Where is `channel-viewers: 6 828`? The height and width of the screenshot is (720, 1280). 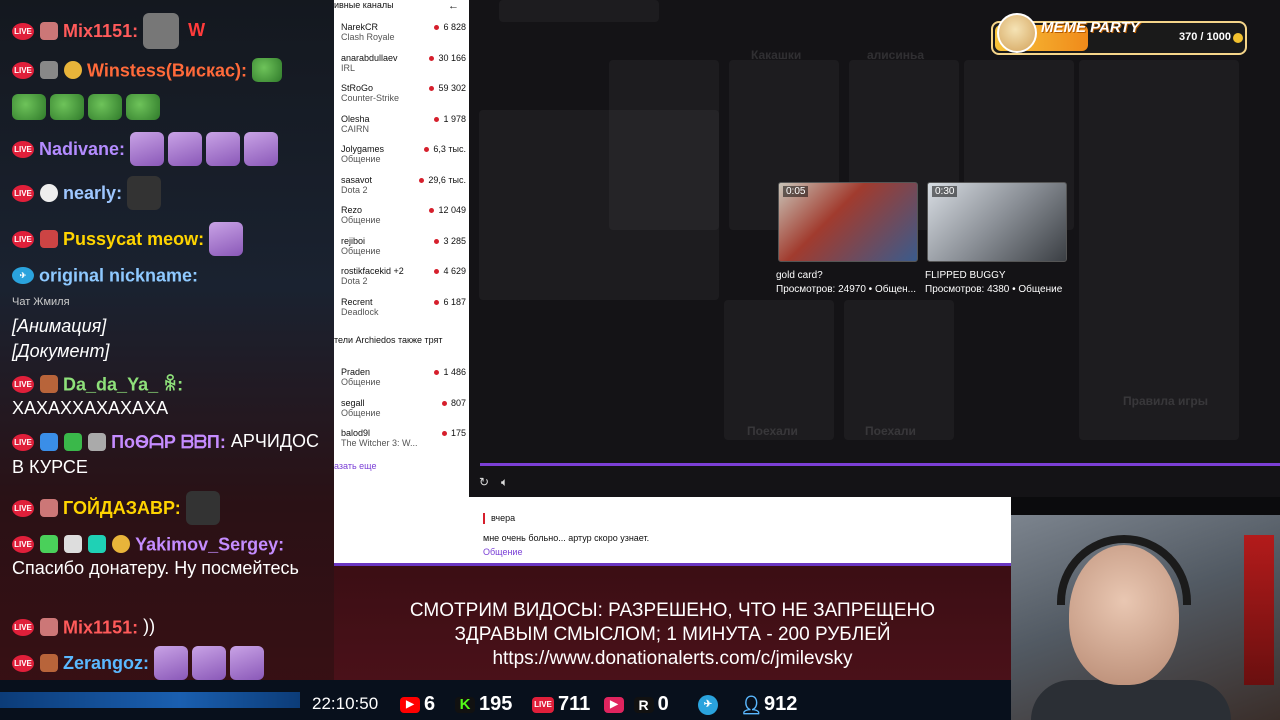
channel-viewers: 6 828 is located at coordinates (450, 27).